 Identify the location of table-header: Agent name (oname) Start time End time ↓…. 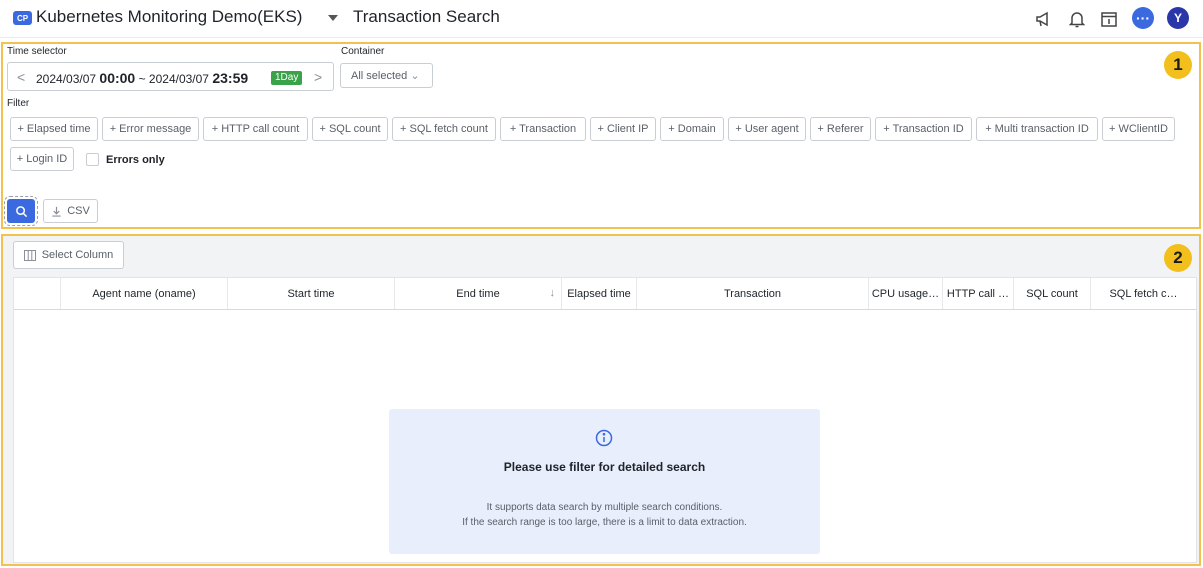
(605, 294).